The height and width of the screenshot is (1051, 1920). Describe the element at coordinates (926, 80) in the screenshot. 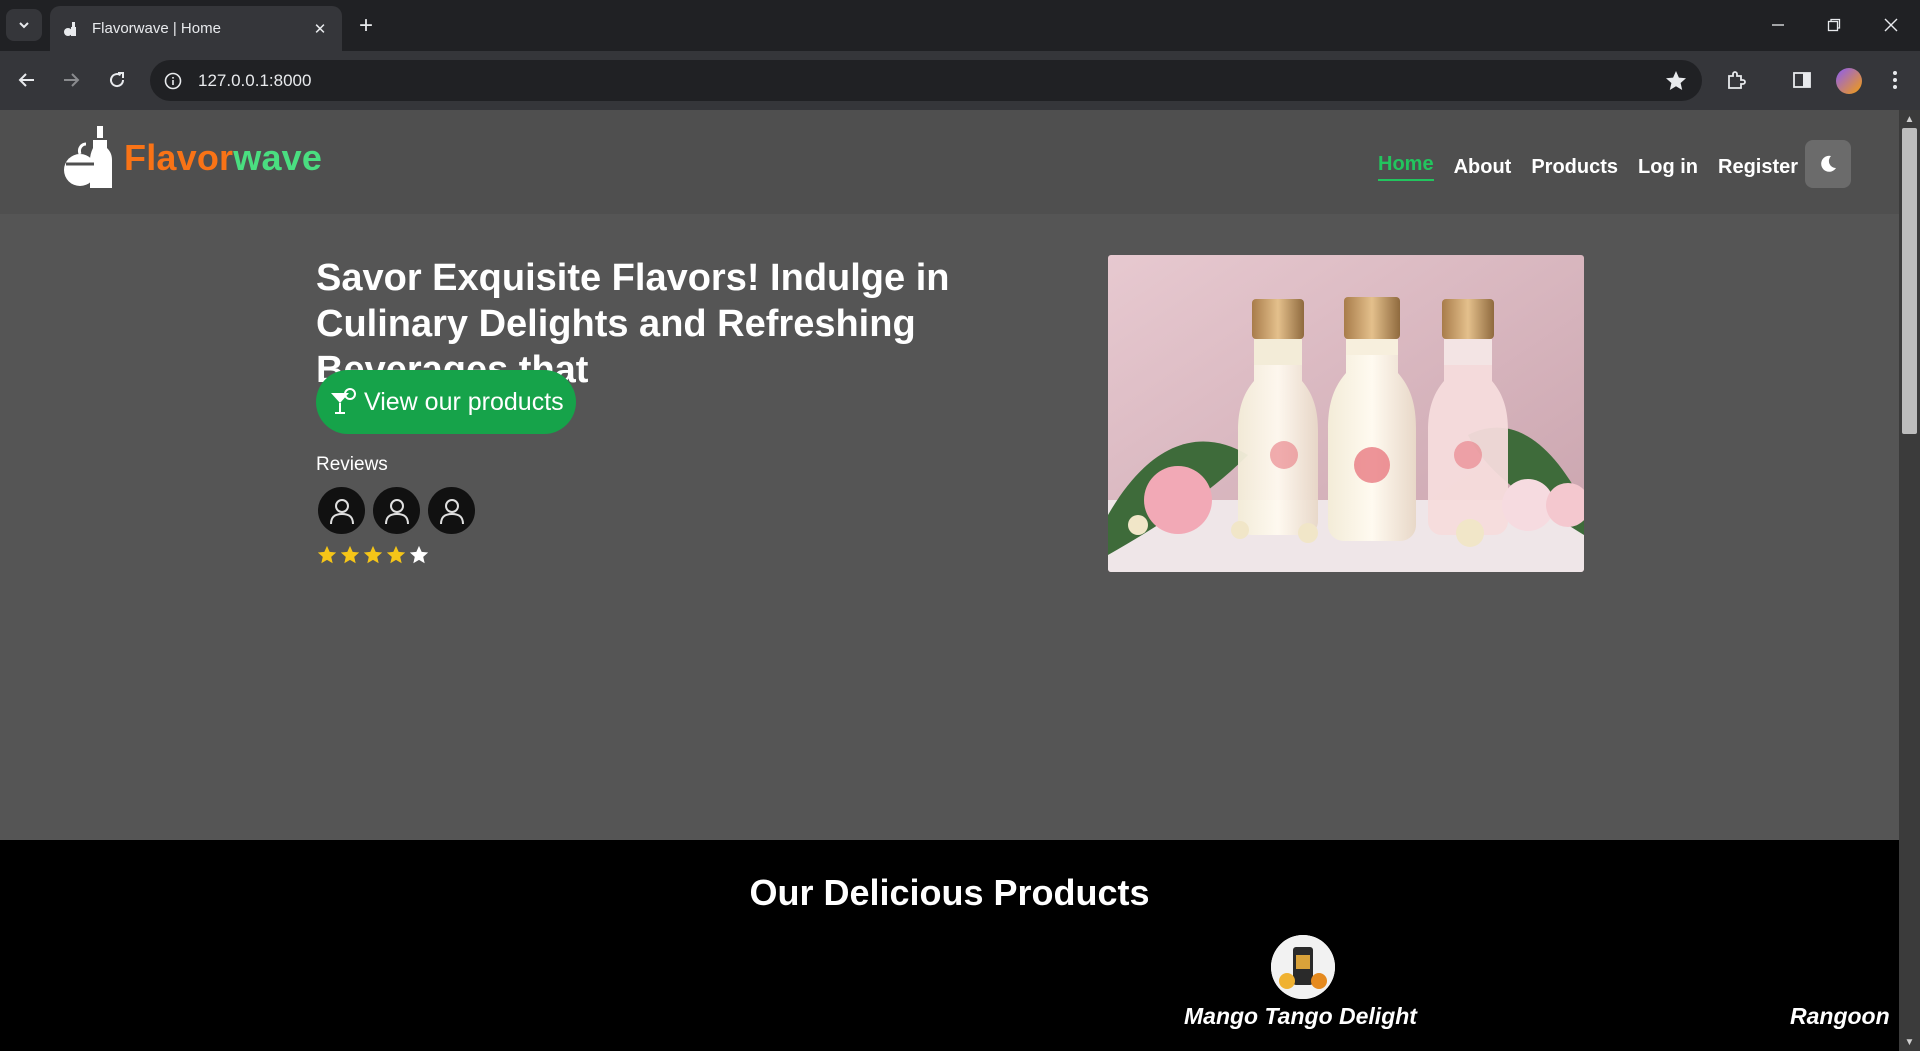

I see `address-bar: 127.0.0.1:8000` at that location.